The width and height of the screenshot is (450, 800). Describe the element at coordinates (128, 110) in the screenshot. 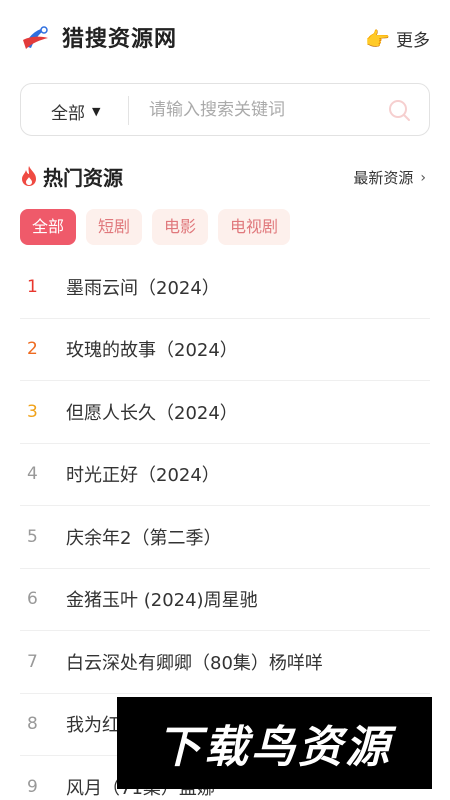

I see `search-divider` at that location.